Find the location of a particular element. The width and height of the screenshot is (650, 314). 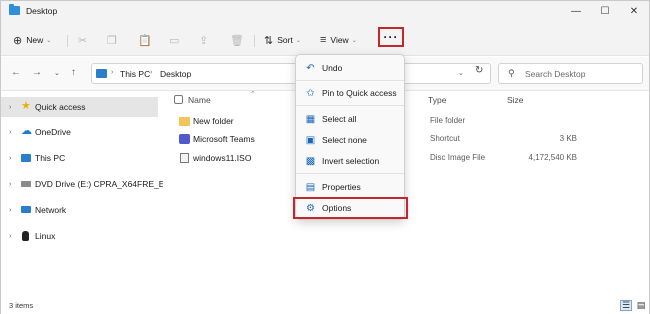

sidebar-item-onedrive: › ☁ OneDrive is located at coordinates (79, 132).